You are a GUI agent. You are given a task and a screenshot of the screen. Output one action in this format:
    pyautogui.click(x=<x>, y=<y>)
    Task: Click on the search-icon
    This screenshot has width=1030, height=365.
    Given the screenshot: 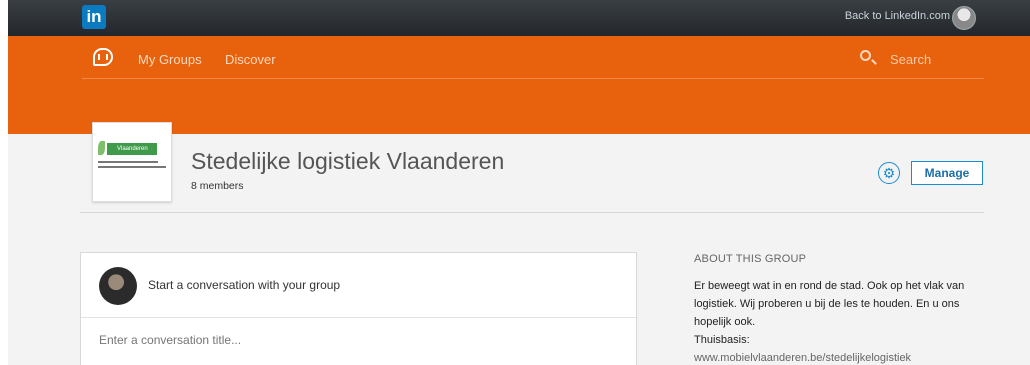 What is the action you would take?
    pyautogui.click(x=865, y=55)
    